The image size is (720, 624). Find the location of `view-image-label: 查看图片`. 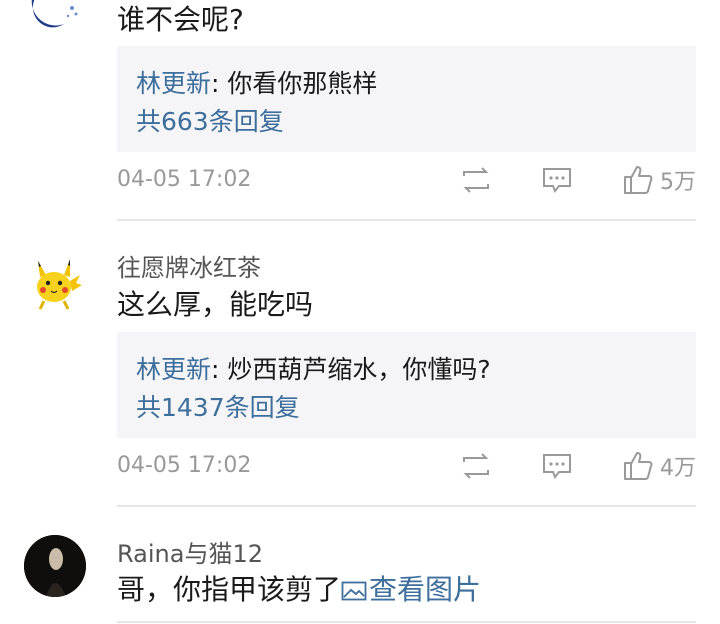

view-image-label: 查看图片 is located at coordinates (425, 589).